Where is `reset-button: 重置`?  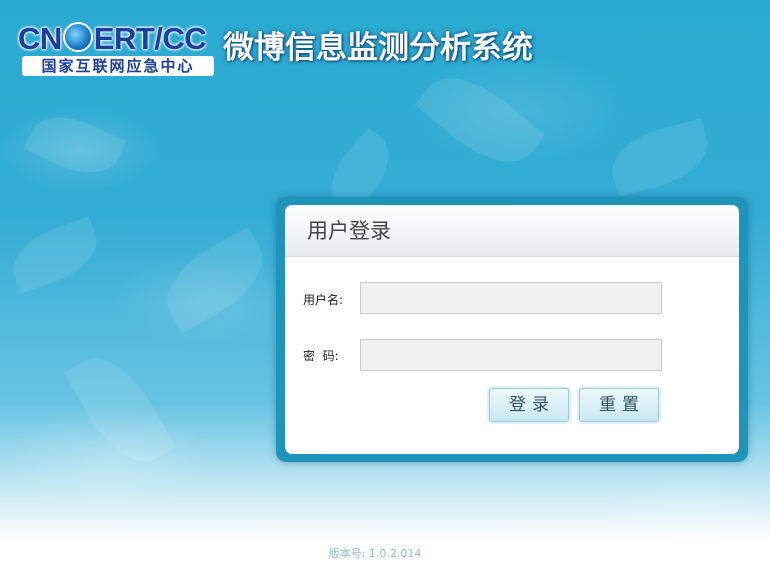
reset-button: 重置 is located at coordinates (619, 405).